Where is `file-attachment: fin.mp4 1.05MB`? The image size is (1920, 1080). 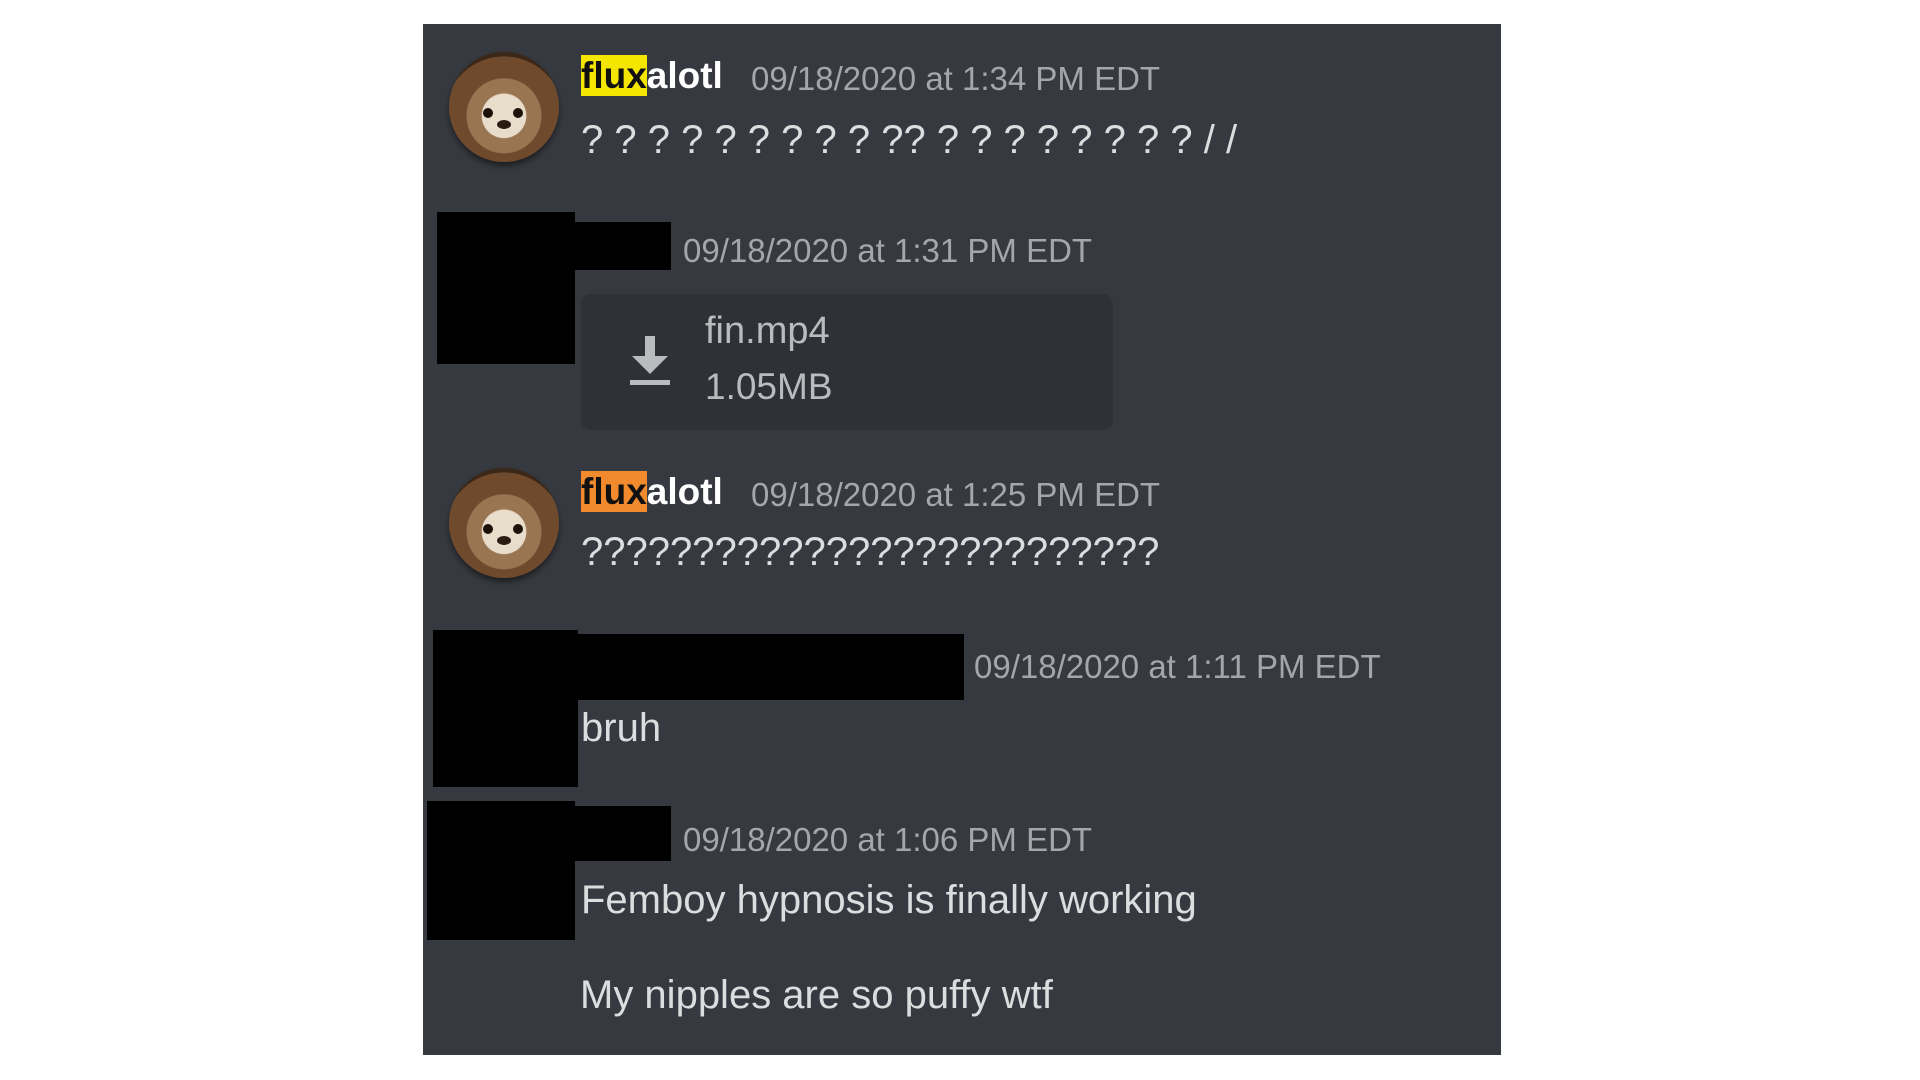 file-attachment: fin.mp4 1.05MB is located at coordinates (847, 362).